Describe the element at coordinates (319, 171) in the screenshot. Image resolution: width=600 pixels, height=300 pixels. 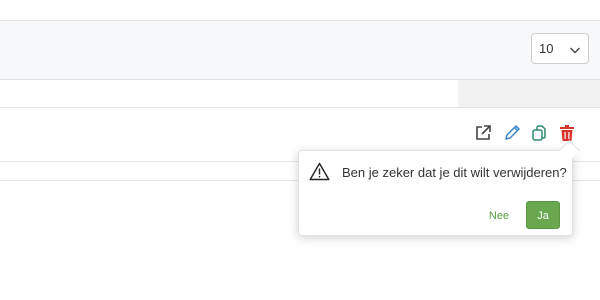
I see `warning-triangle-icon` at that location.